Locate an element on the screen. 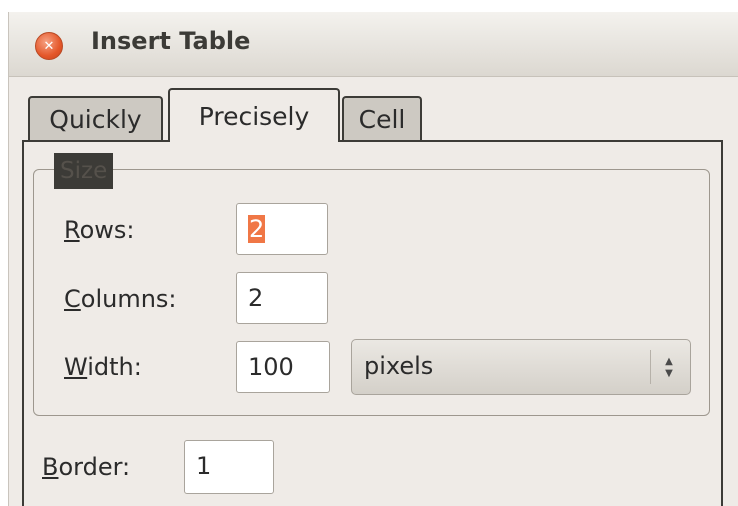 The image size is (738, 506). tab-cell: Cell is located at coordinates (382, 118).